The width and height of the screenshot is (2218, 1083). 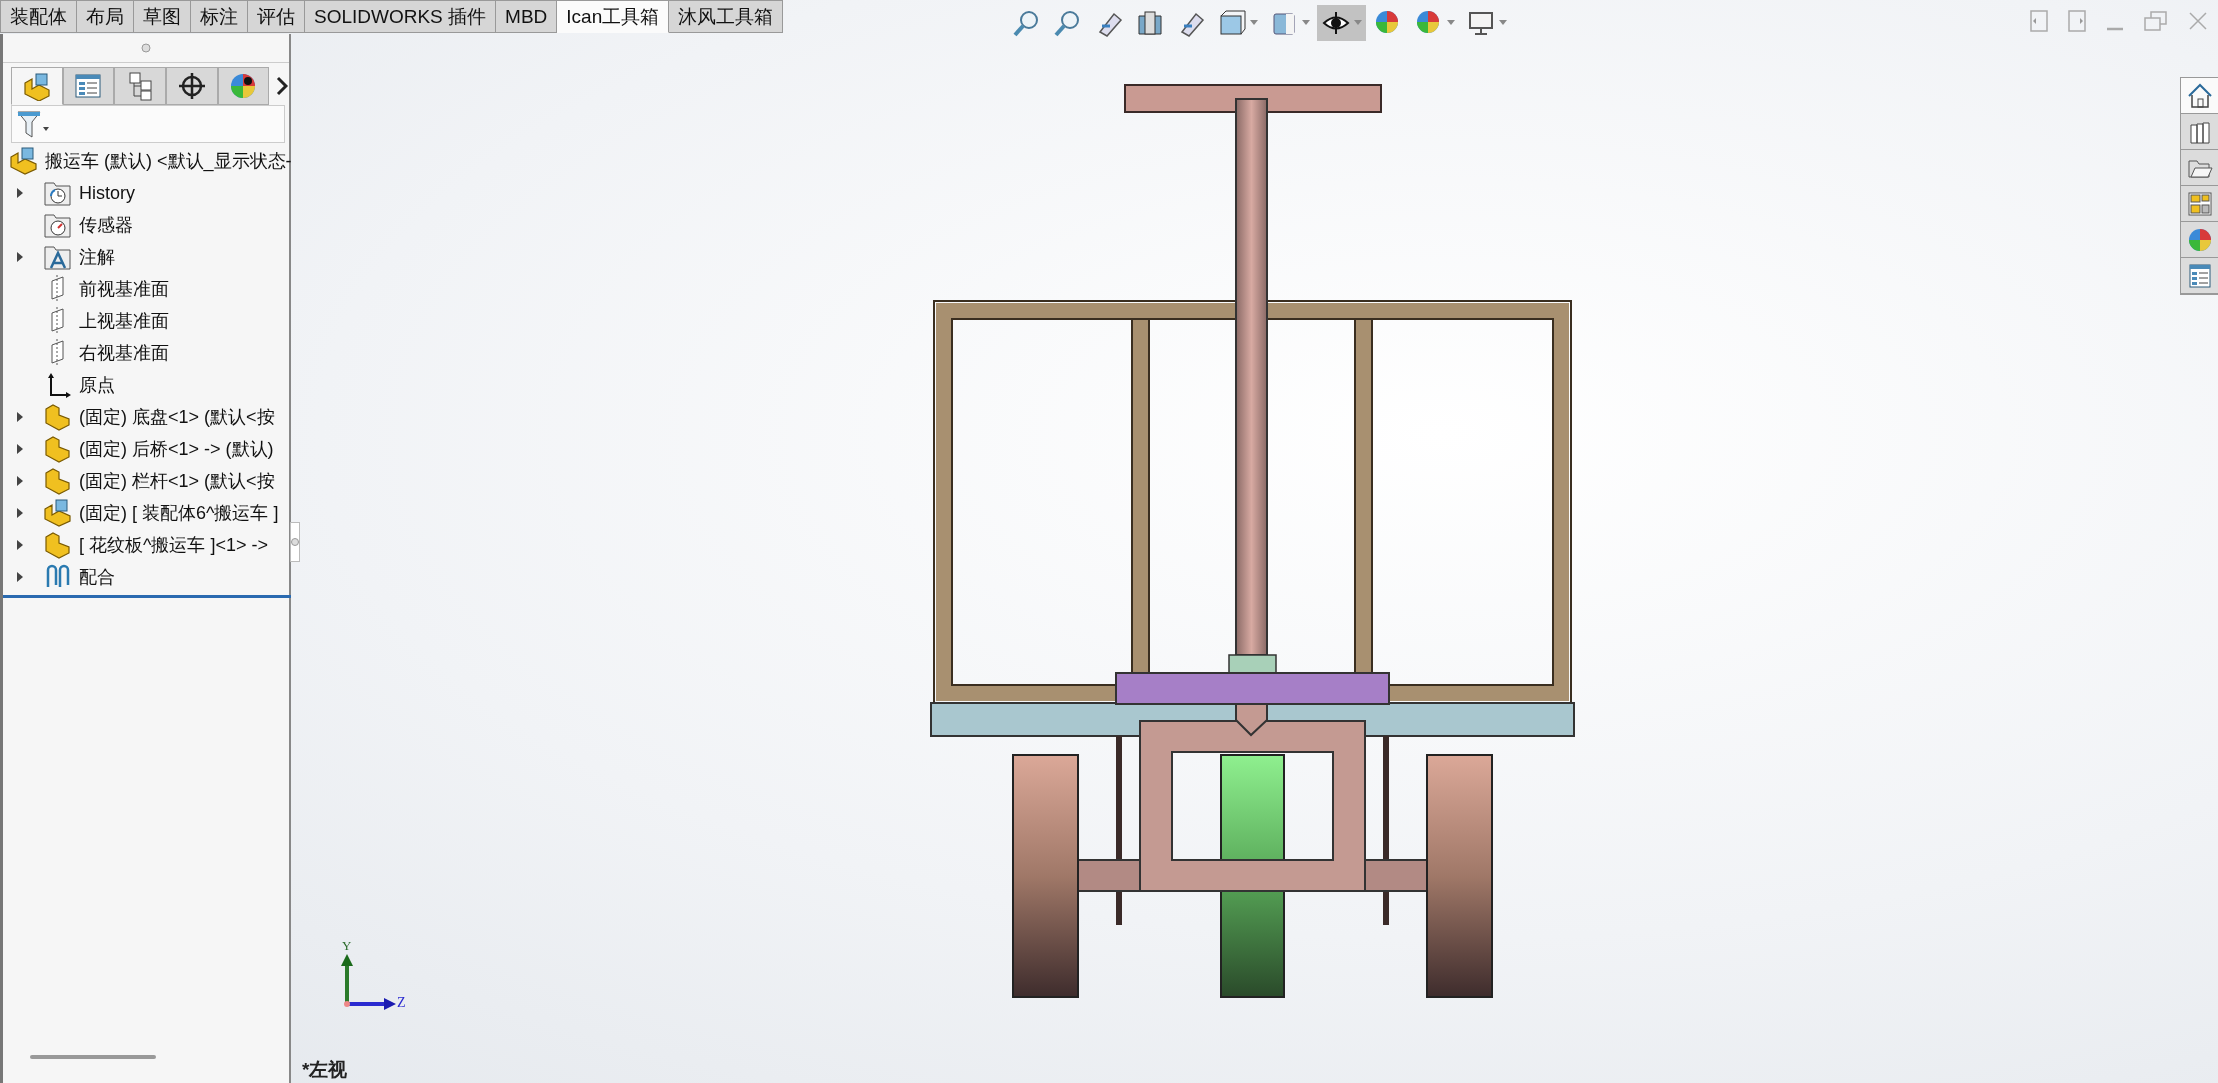 What do you see at coordinates (1150, 23) in the screenshot?
I see `section-view-icon` at bounding box center [1150, 23].